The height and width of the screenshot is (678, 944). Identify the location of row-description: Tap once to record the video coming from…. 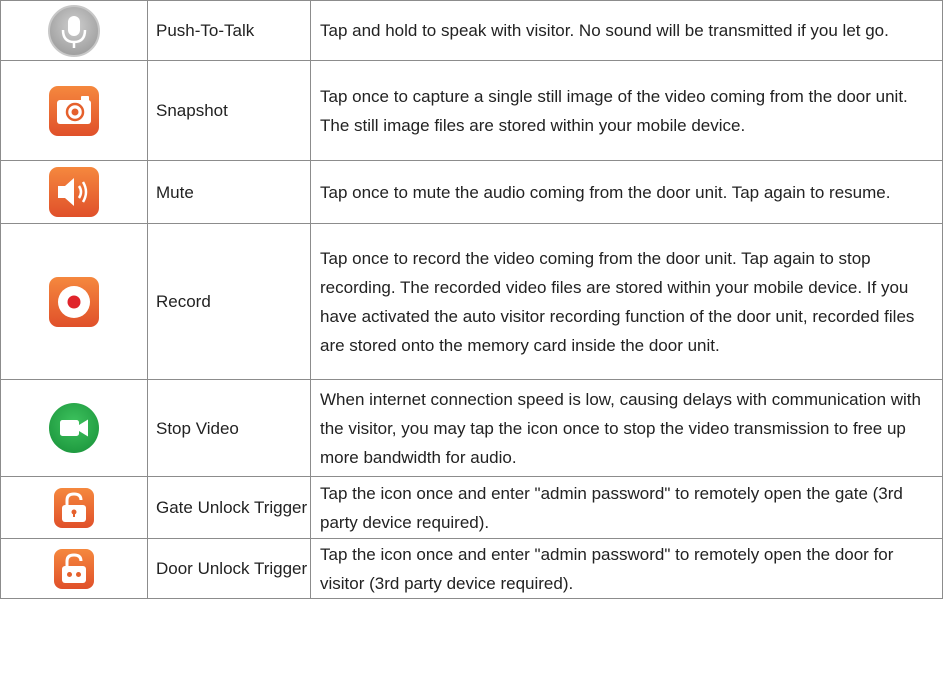
(617, 301).